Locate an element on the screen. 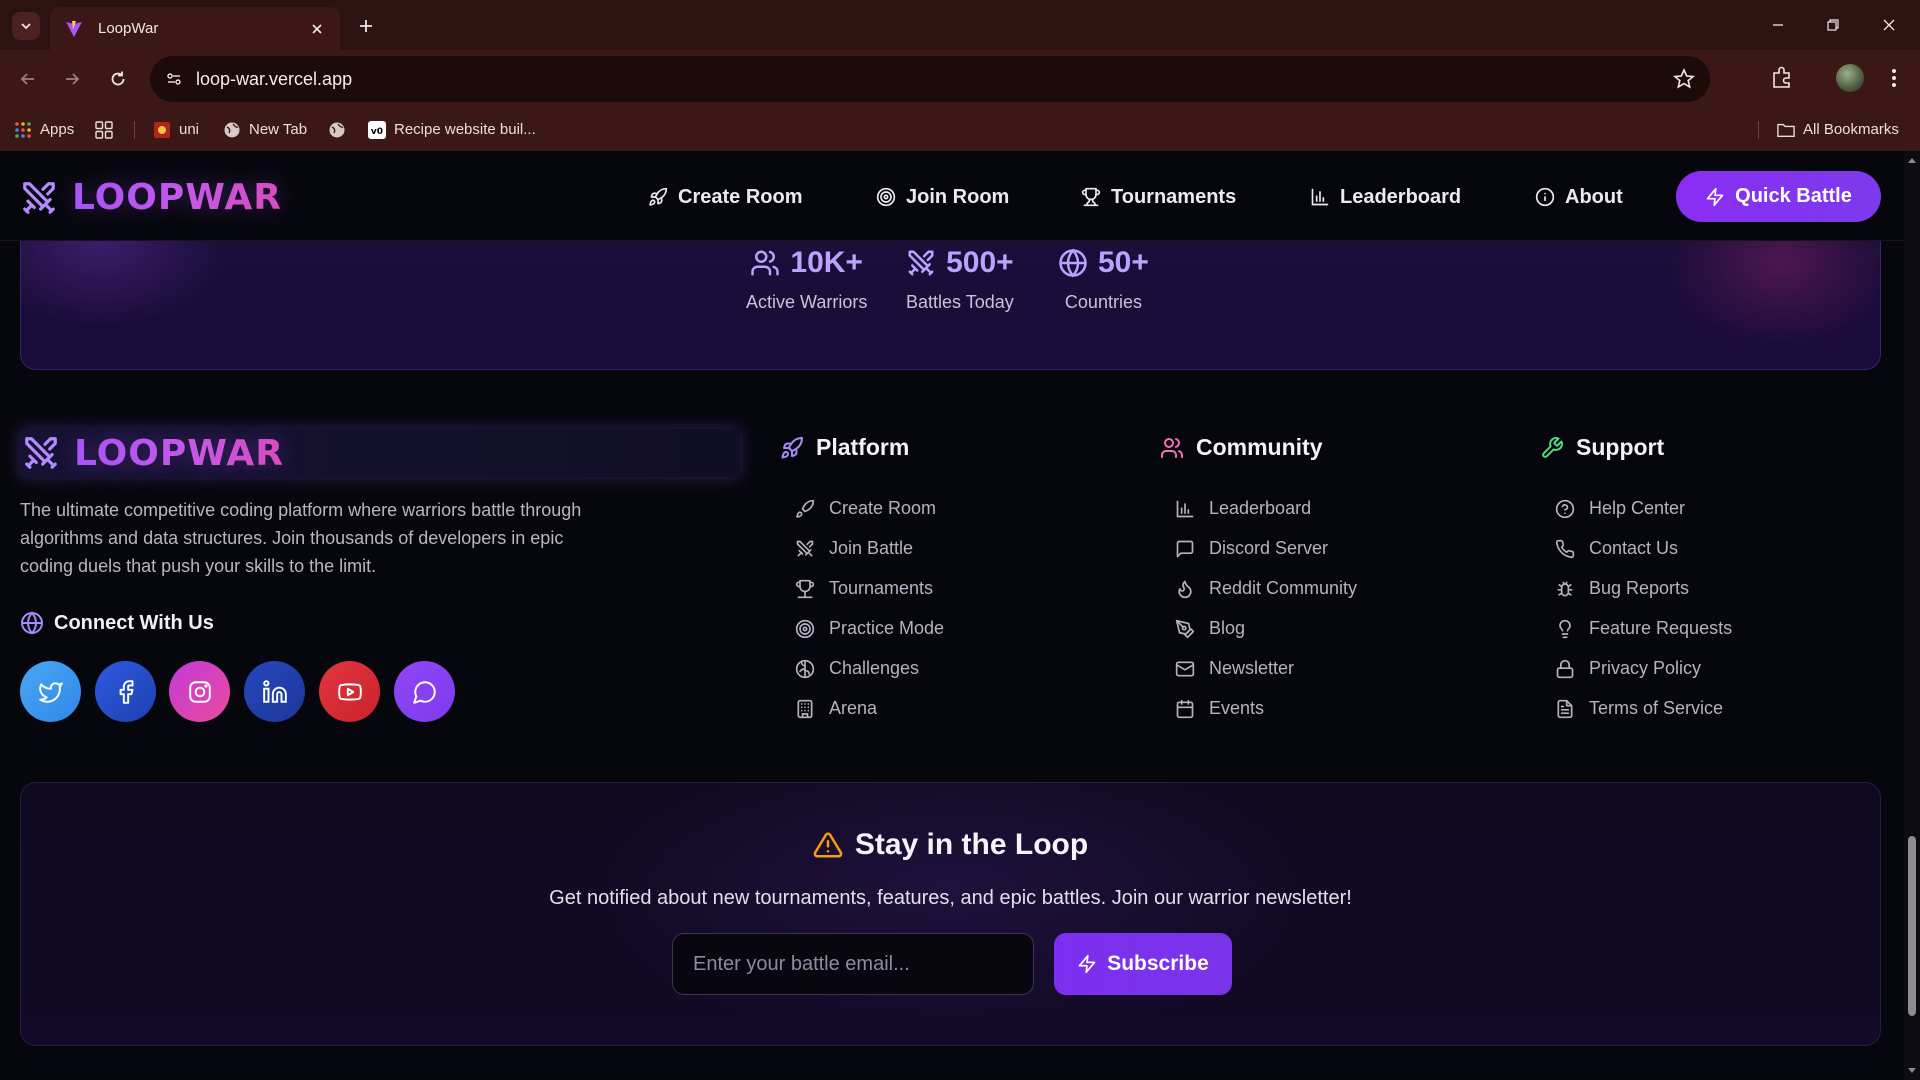 The width and height of the screenshot is (1920, 1080). column-title: Support is located at coordinates (1620, 447).